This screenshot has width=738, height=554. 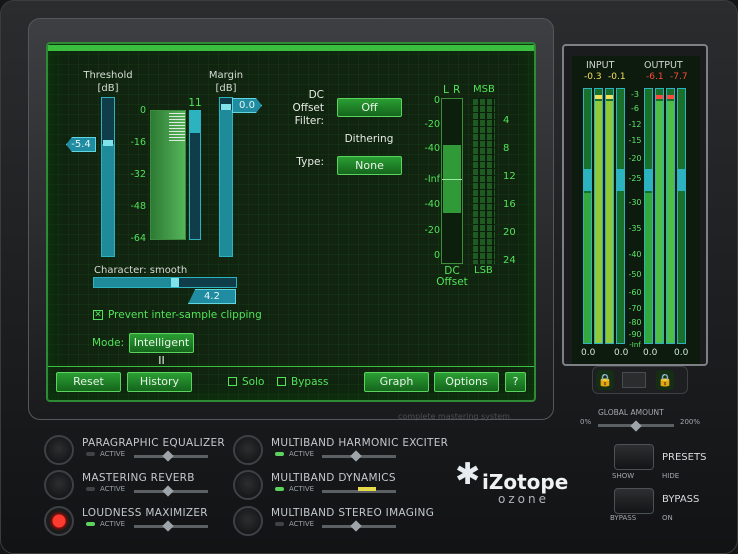 I want to click on dither-meter-l-label: L, so click(x=446, y=90).